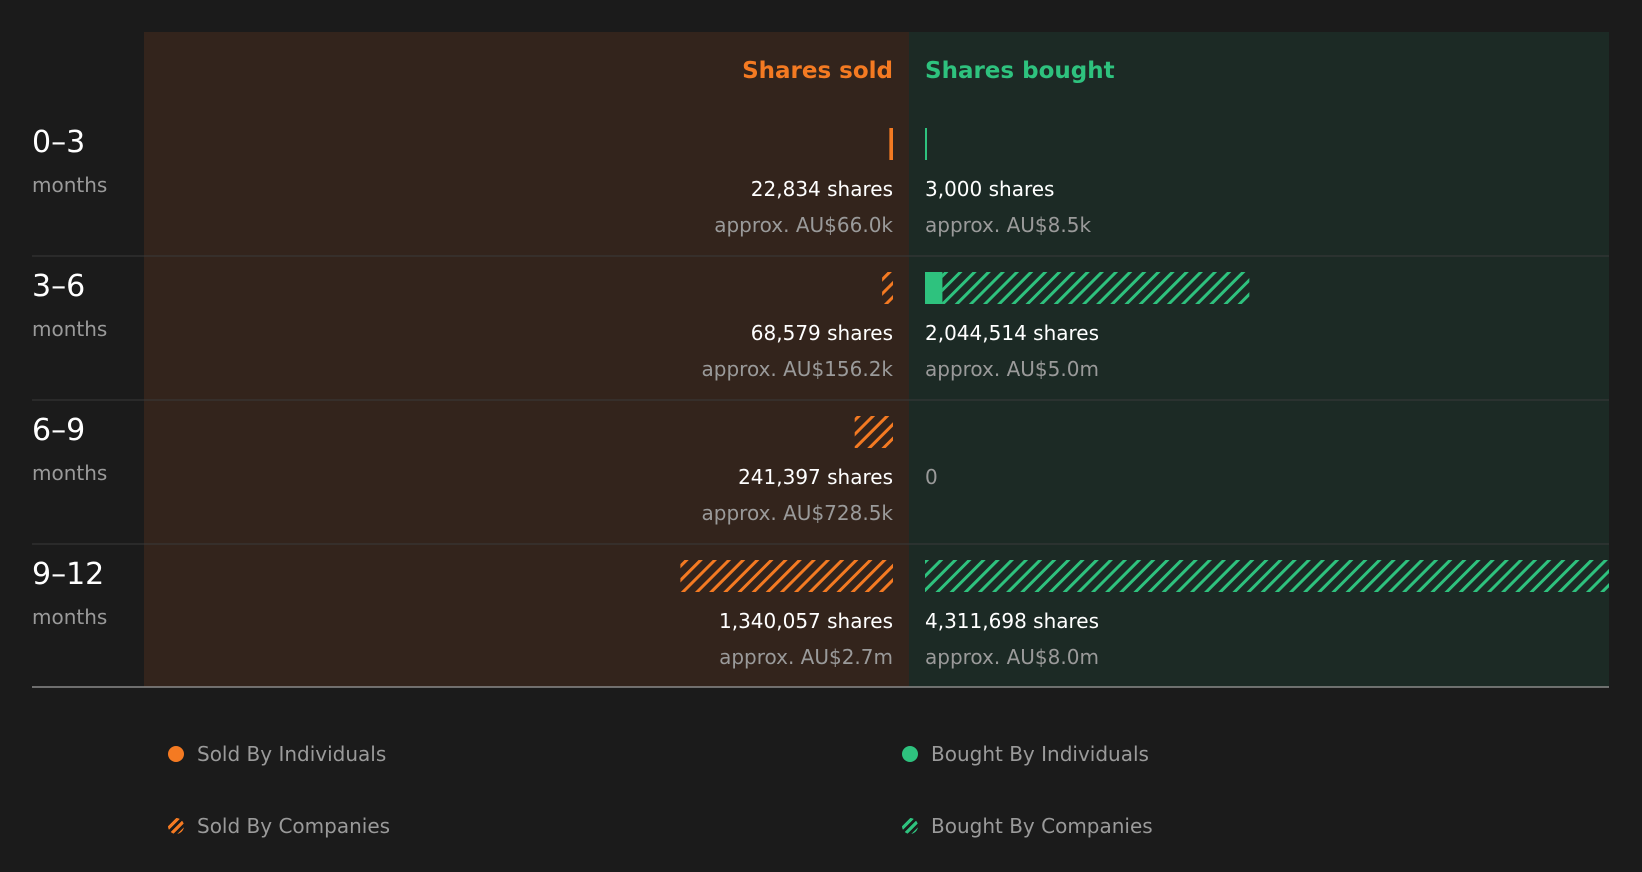  I want to click on period-label: 9–12, so click(68, 574).